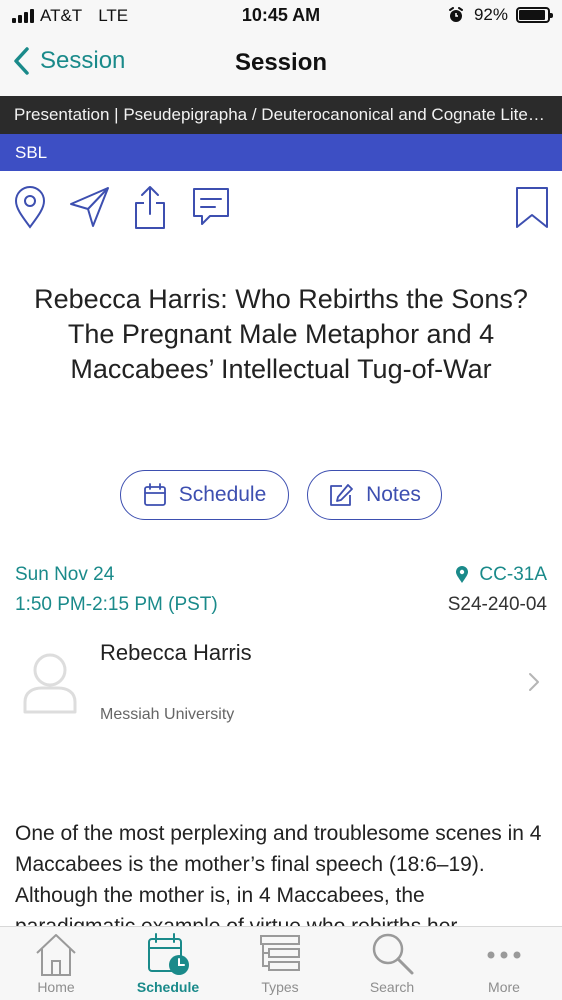 This screenshot has width=562, height=1000. I want to click on back-button: Session, so click(68, 61).